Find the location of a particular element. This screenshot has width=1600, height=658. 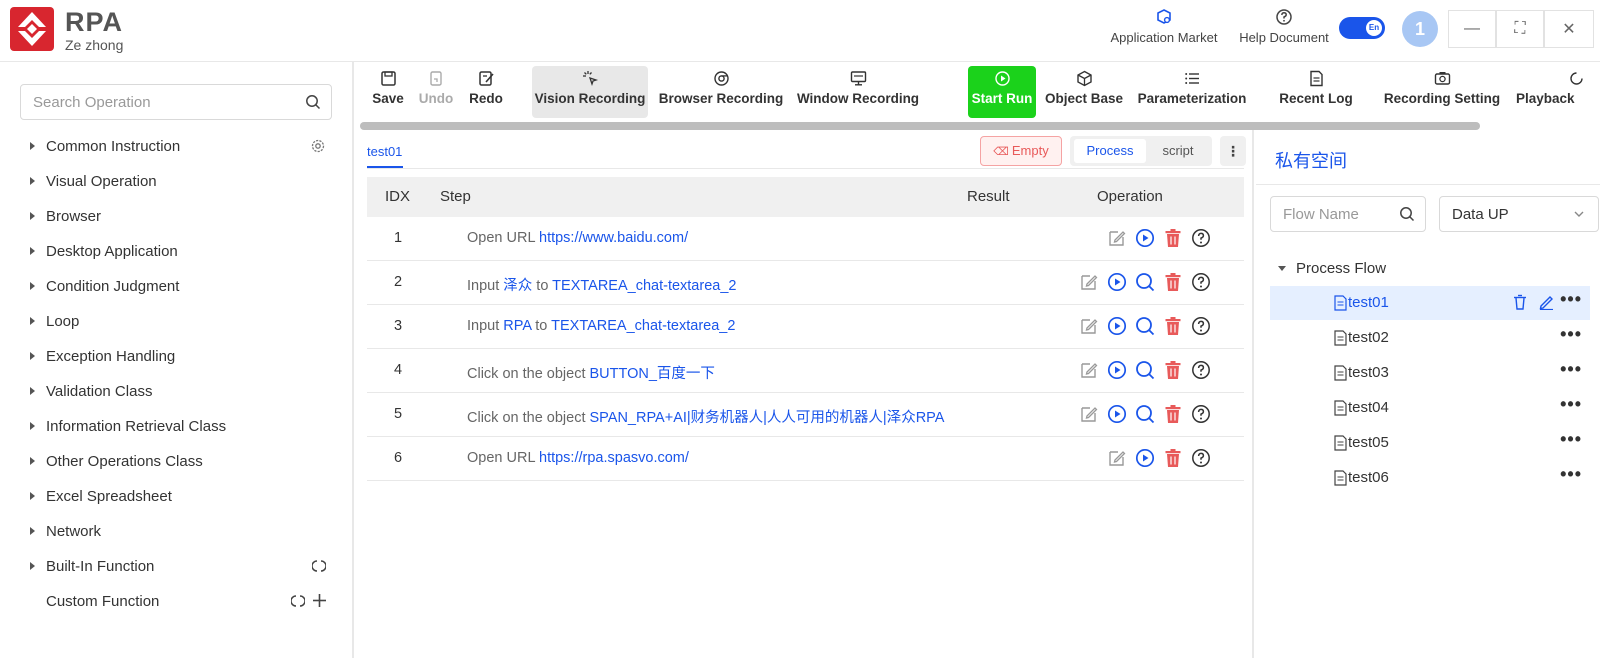

object-base-button: Object Base is located at coordinates (1084, 92).